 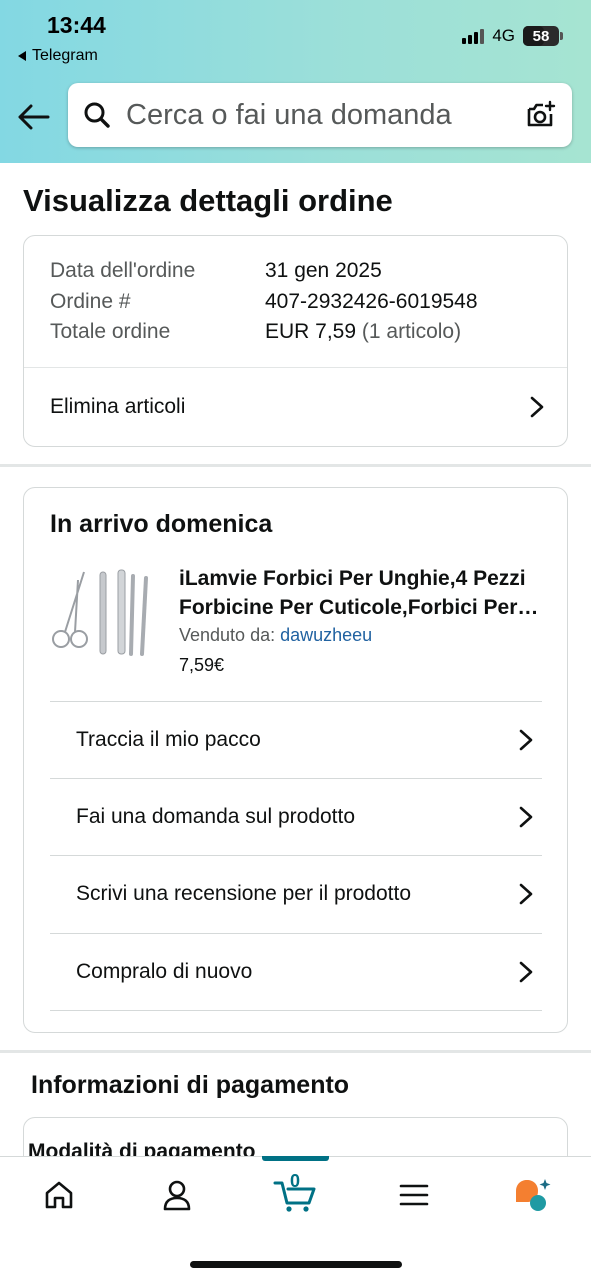 I want to click on write-review-link: Scrivi una recensione per il prodotto, so click(x=296, y=893).